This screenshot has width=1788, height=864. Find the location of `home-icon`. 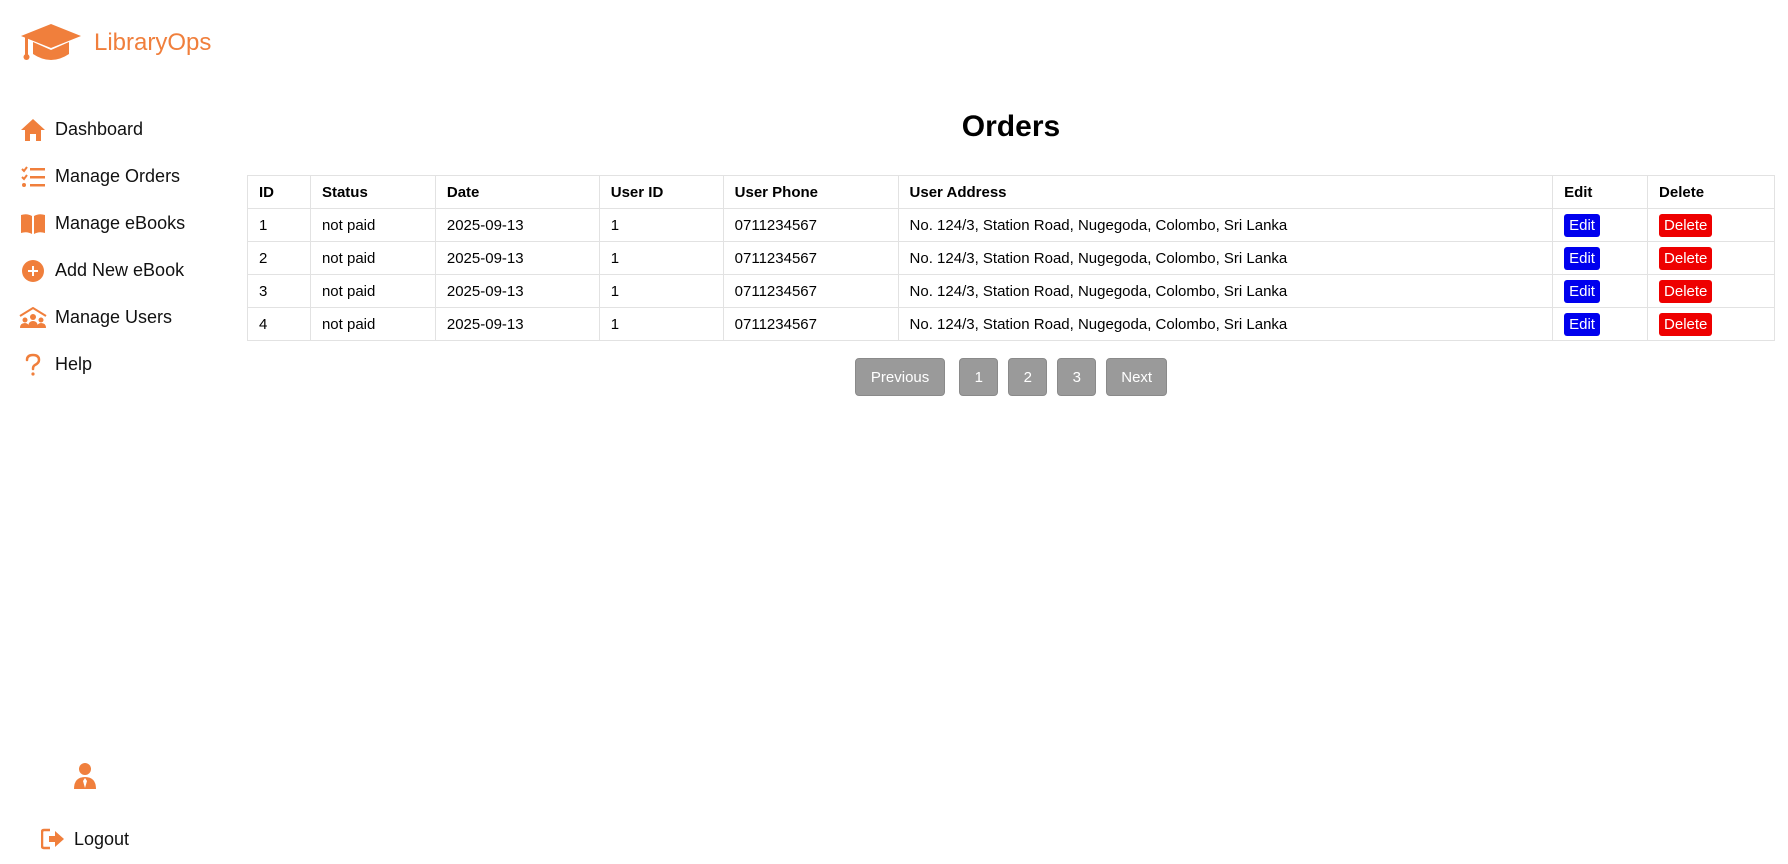

home-icon is located at coordinates (33, 130).